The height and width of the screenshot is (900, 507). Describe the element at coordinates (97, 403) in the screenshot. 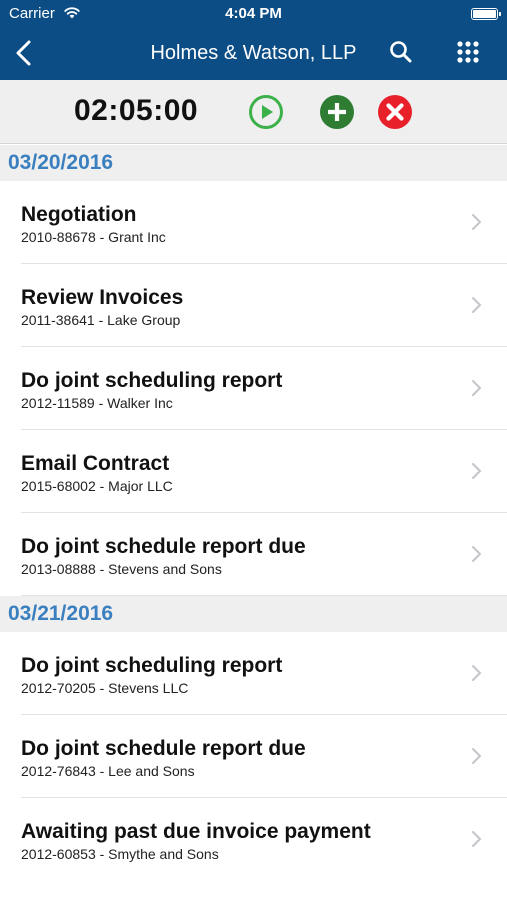

I see `matter-subtitle: 2012-11589 - Walker Inc` at that location.